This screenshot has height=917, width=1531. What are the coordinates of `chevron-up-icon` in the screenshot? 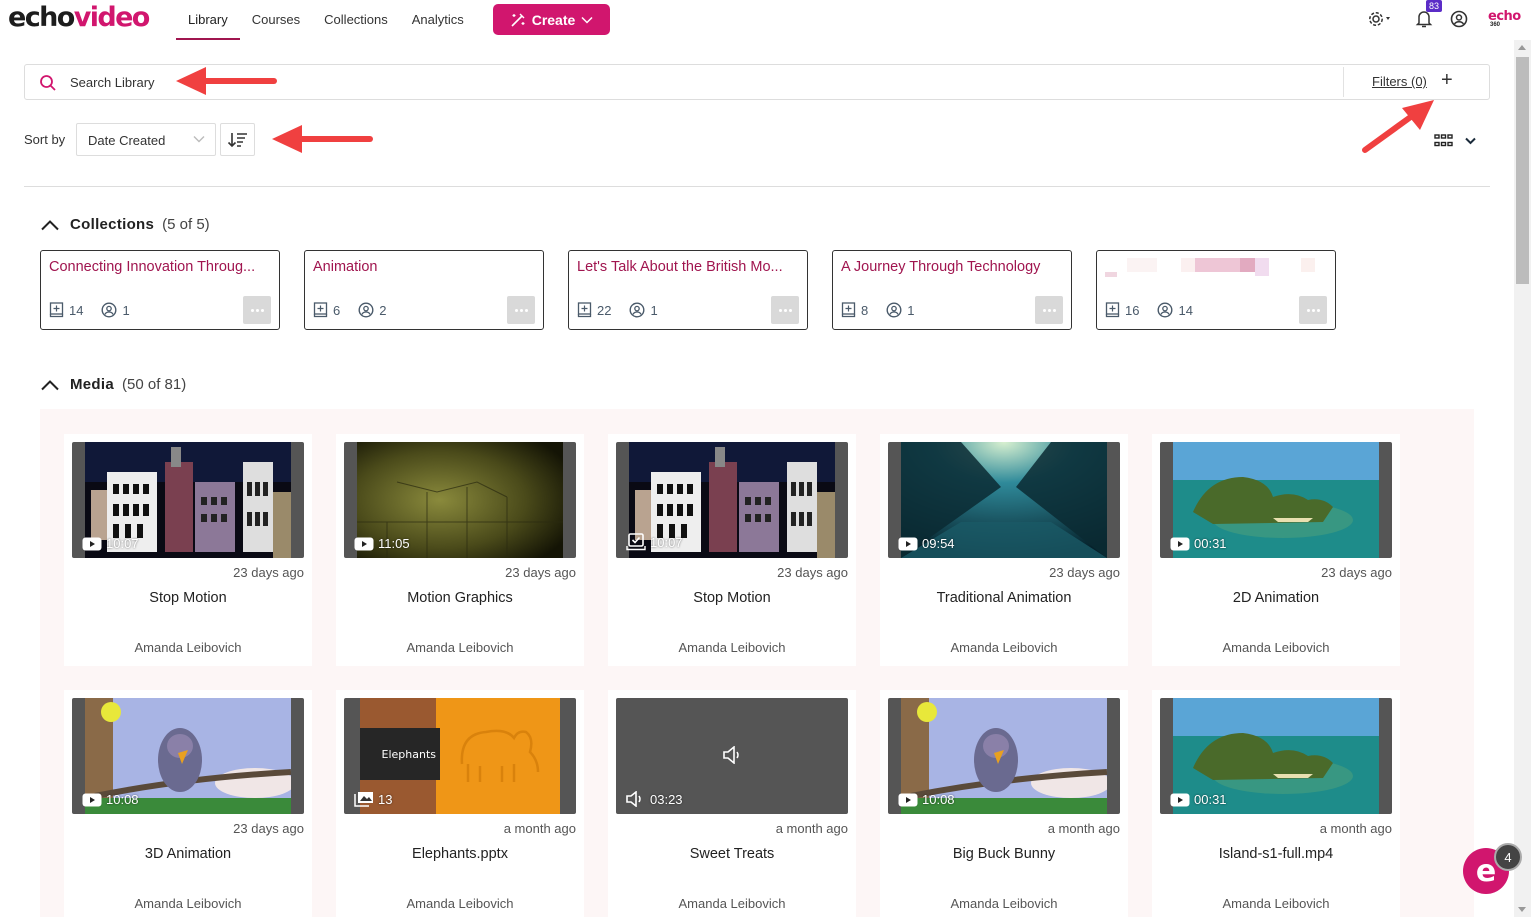 It's located at (50, 384).